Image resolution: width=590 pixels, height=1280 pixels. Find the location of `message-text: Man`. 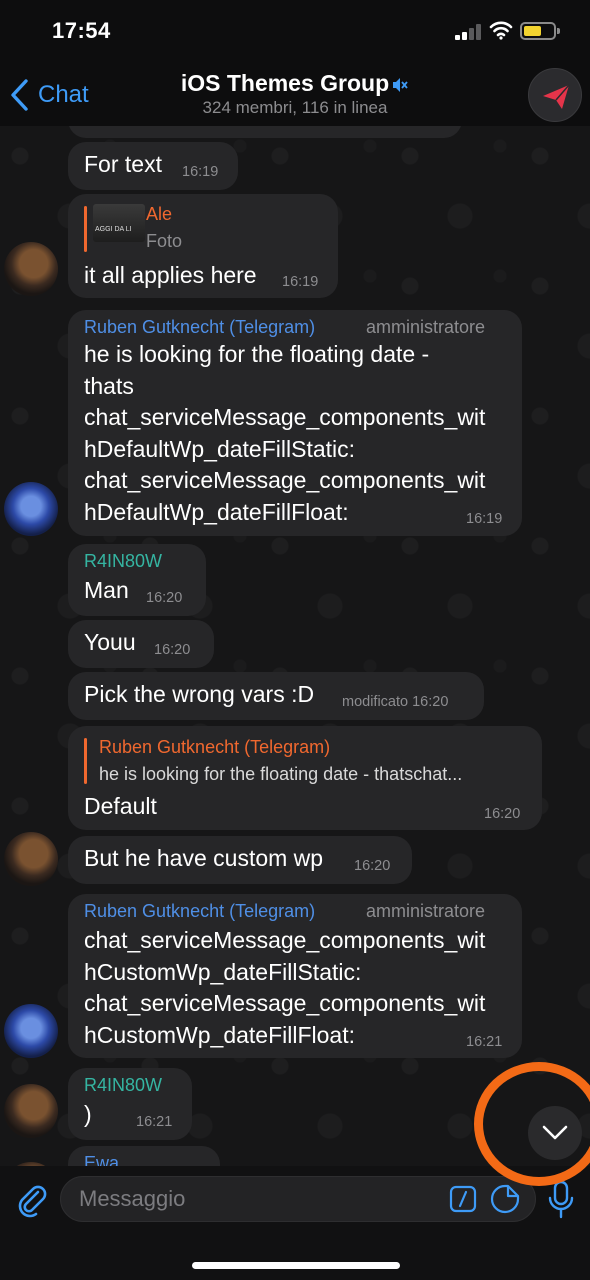

message-text: Man is located at coordinates (106, 590).